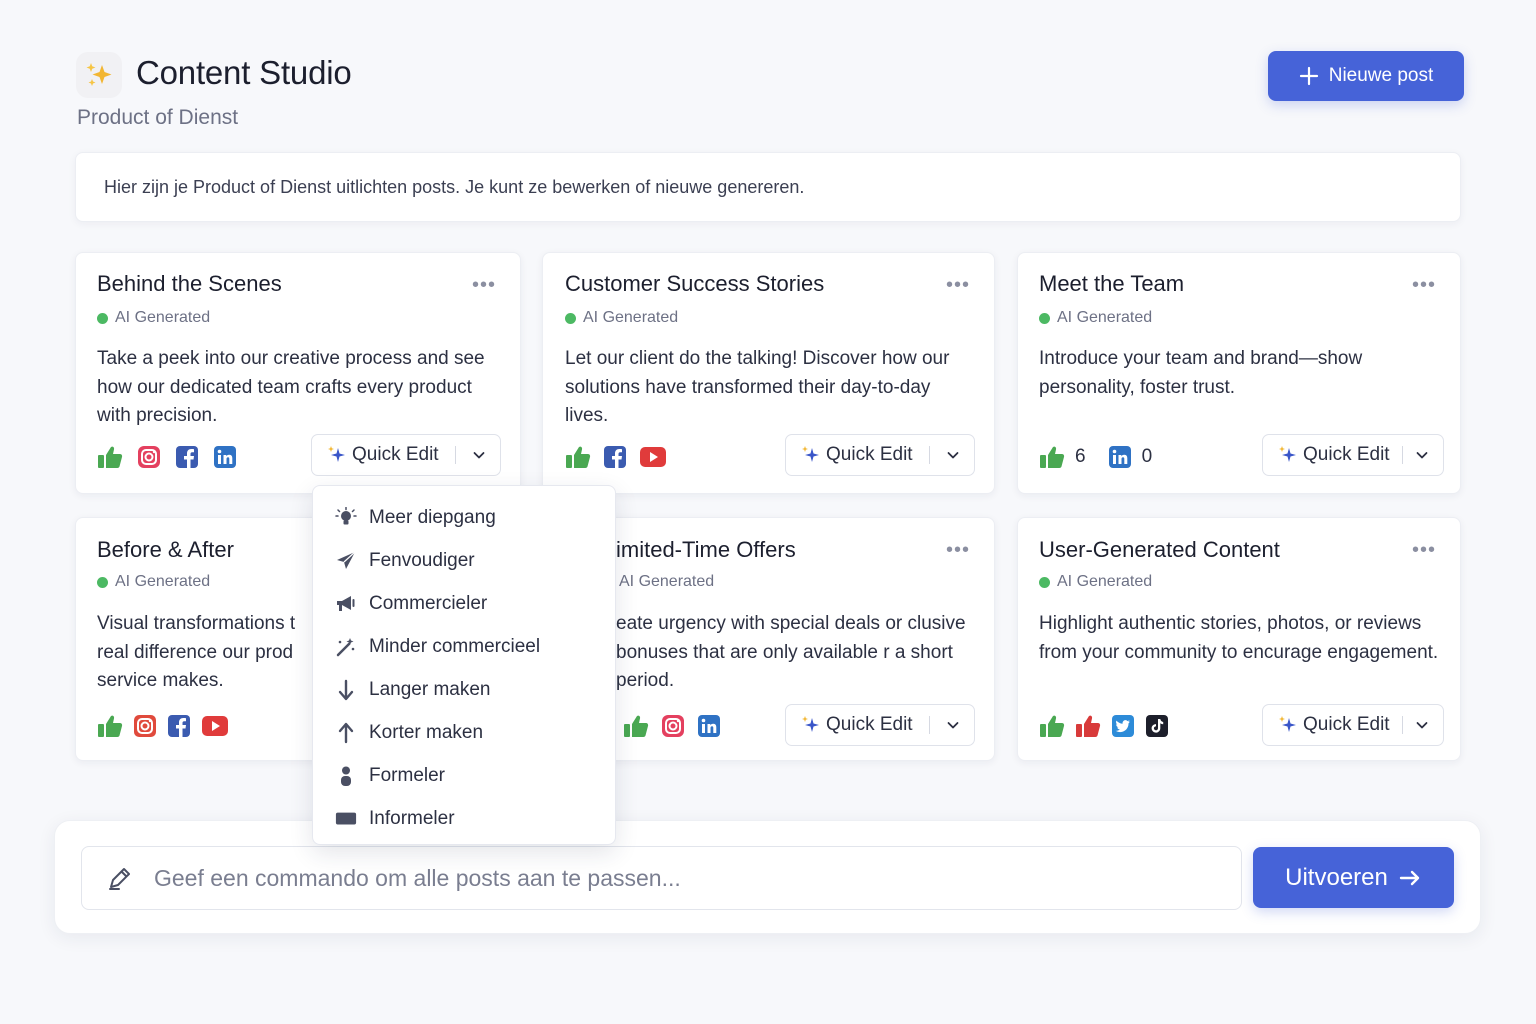 This screenshot has width=1536, height=1024. What do you see at coordinates (422, 560) in the screenshot?
I see `menu-item-label: Fenvoudiger` at bounding box center [422, 560].